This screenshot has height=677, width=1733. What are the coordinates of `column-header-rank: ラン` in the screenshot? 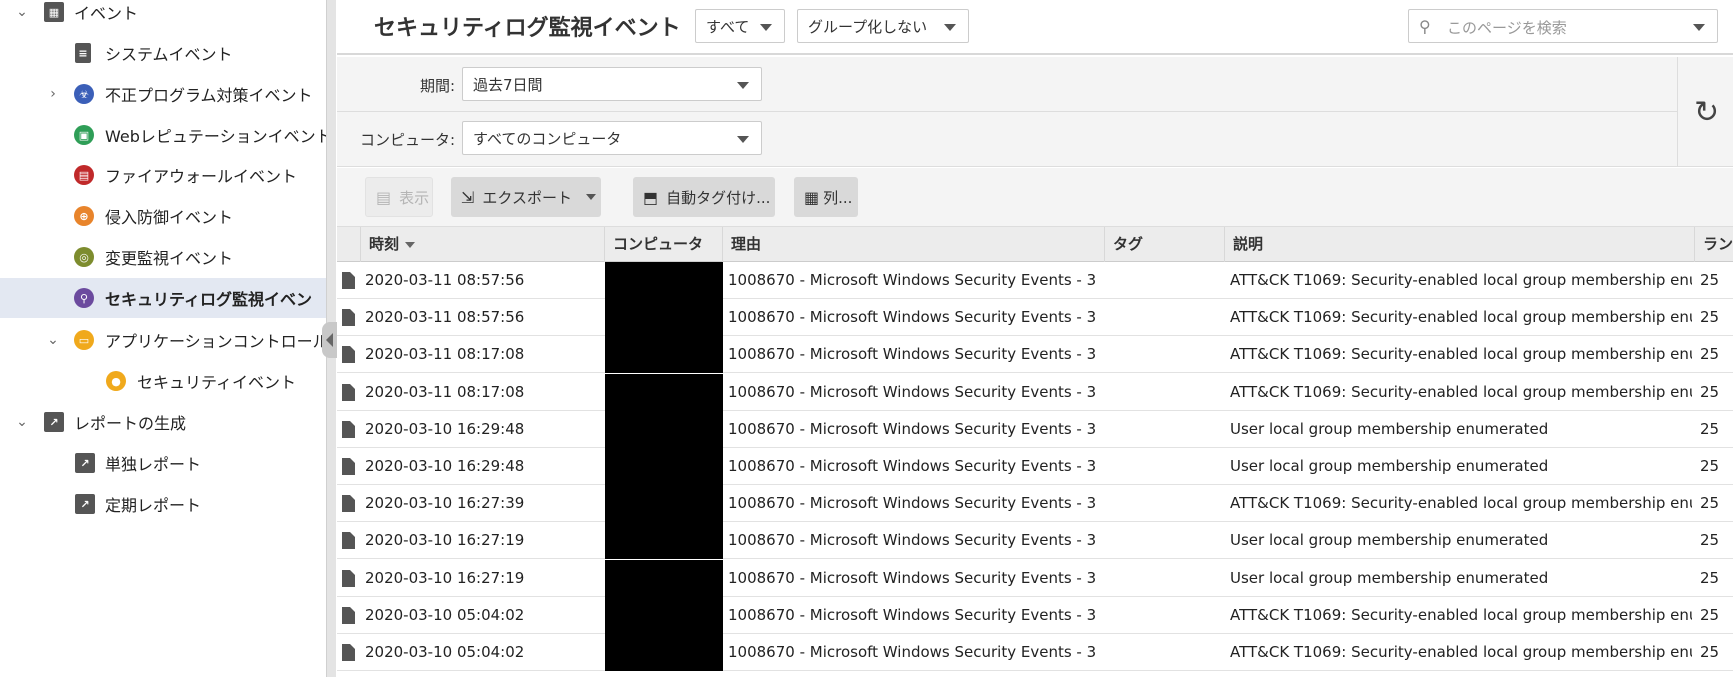 It's located at (1714, 244).